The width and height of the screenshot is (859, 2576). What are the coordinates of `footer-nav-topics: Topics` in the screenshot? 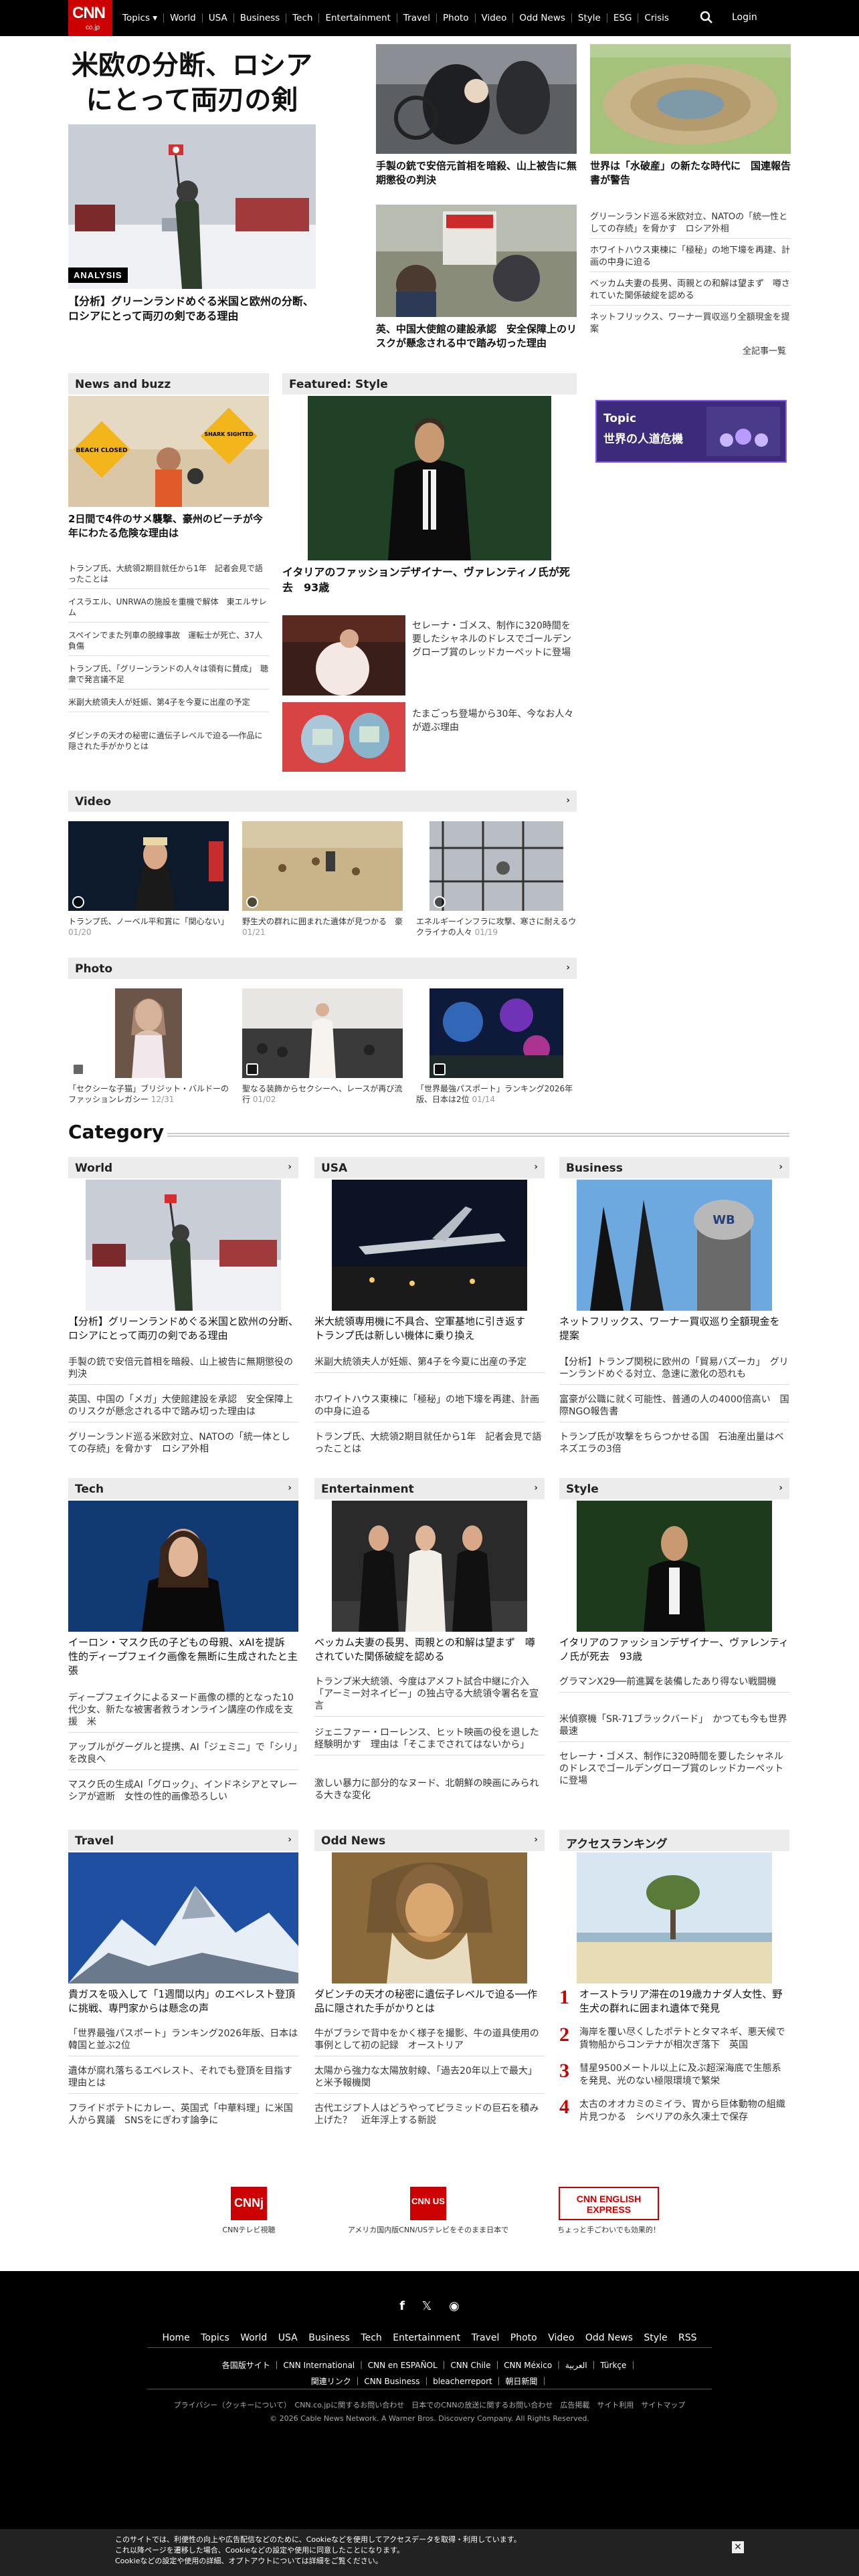 It's located at (215, 2338).